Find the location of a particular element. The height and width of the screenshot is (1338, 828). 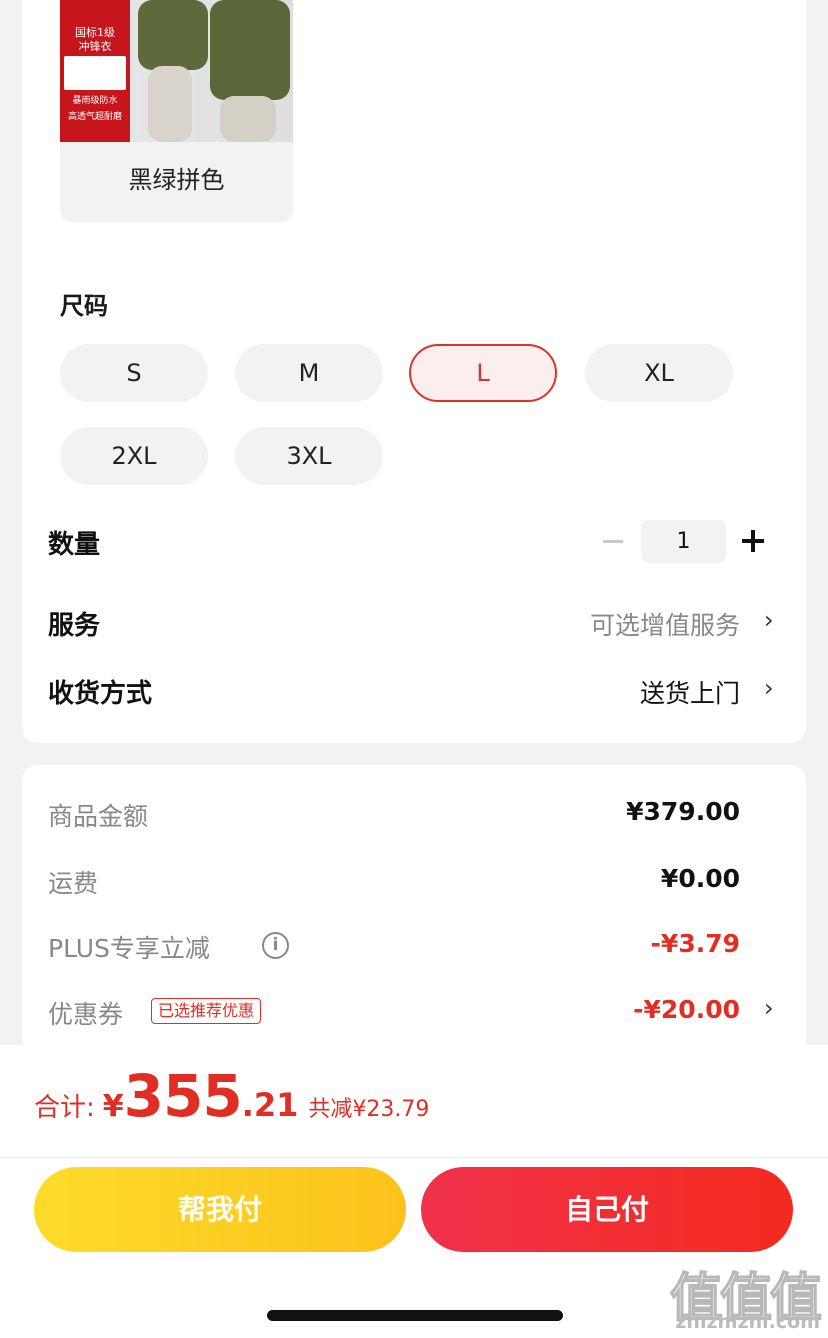

size-option-2xl: 2XL is located at coordinates (134, 456).